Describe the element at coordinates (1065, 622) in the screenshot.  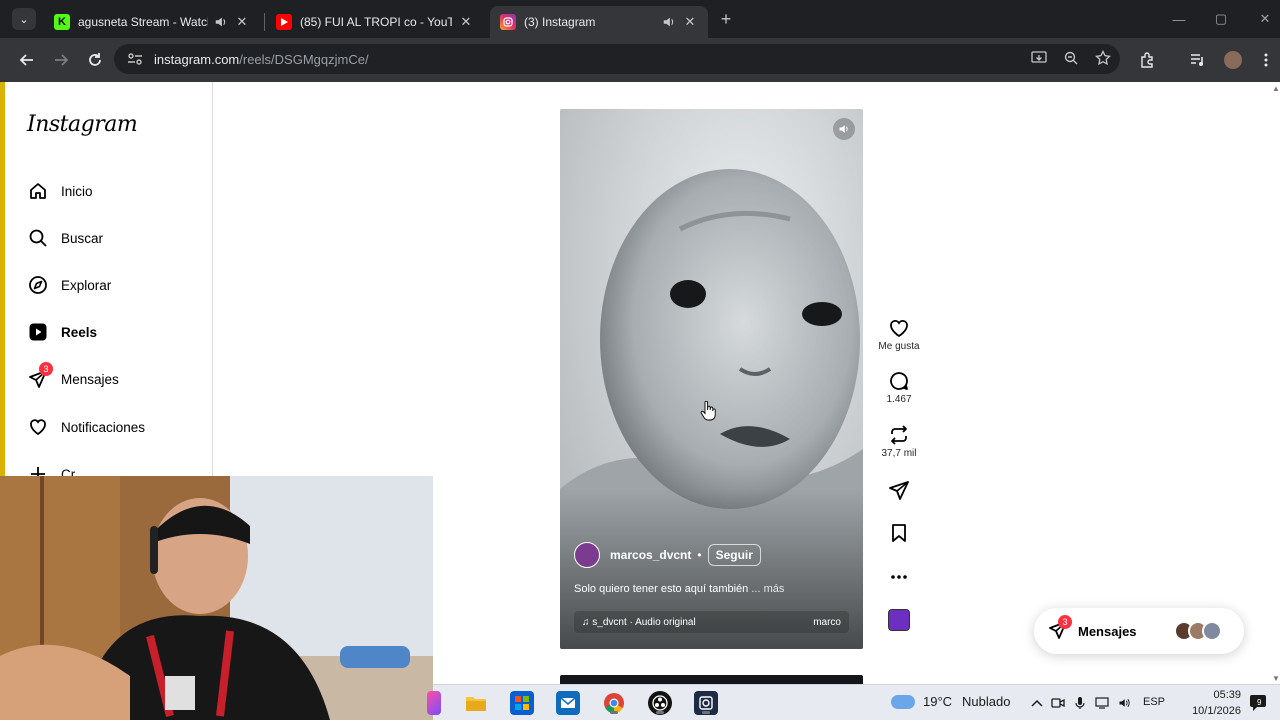
I see `notification-badge: 3` at that location.